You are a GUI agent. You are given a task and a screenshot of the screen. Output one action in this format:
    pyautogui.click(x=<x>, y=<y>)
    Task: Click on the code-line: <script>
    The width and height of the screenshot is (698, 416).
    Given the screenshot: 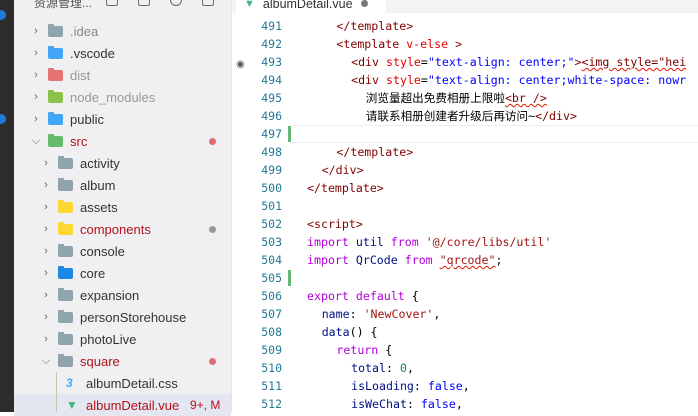 What is the action you would take?
    pyautogui.click(x=335, y=224)
    